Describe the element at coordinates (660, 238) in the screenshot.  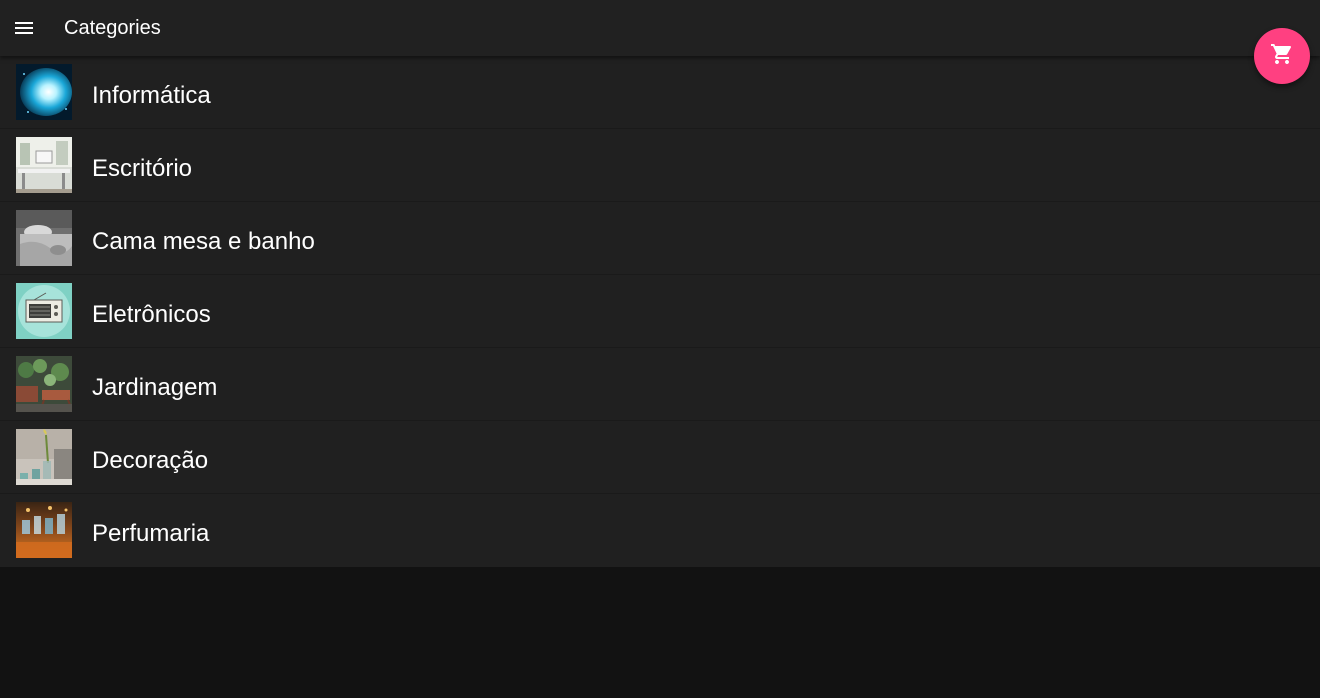
I see `category-item-cama-mesa-banho: Cama mesa e banho` at that location.